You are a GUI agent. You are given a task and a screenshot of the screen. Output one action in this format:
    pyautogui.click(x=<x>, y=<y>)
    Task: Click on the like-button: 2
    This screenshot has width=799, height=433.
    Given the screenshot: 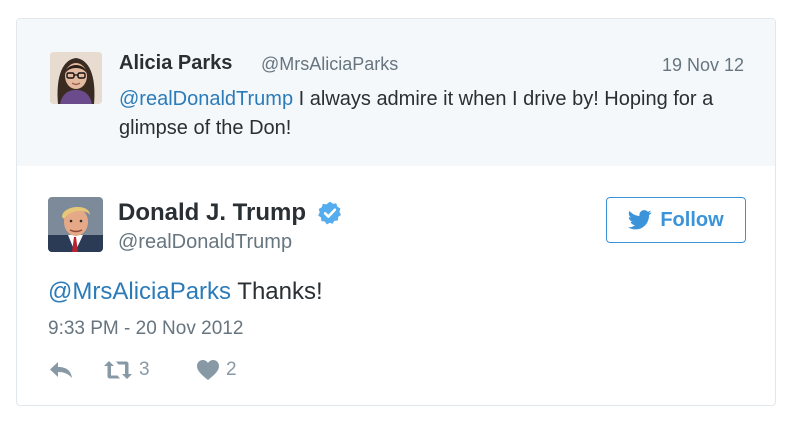 What is the action you would take?
    pyautogui.click(x=216, y=370)
    